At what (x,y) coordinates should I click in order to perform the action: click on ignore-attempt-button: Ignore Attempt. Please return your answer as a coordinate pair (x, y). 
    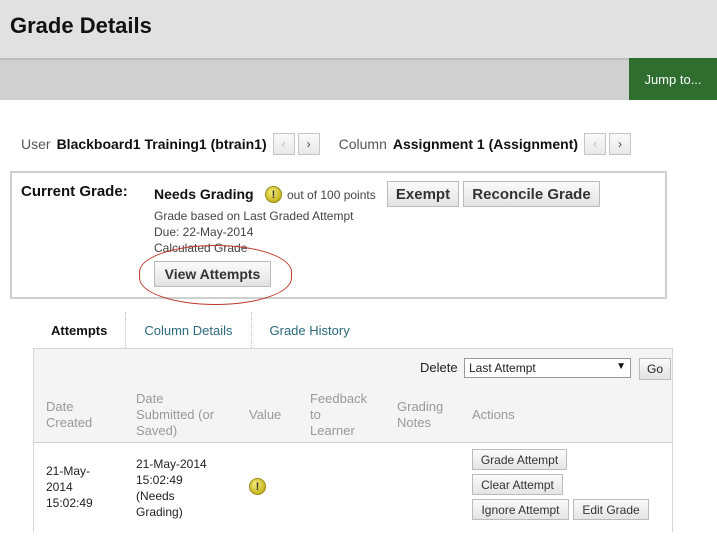
    Looking at the image, I should click on (520, 509).